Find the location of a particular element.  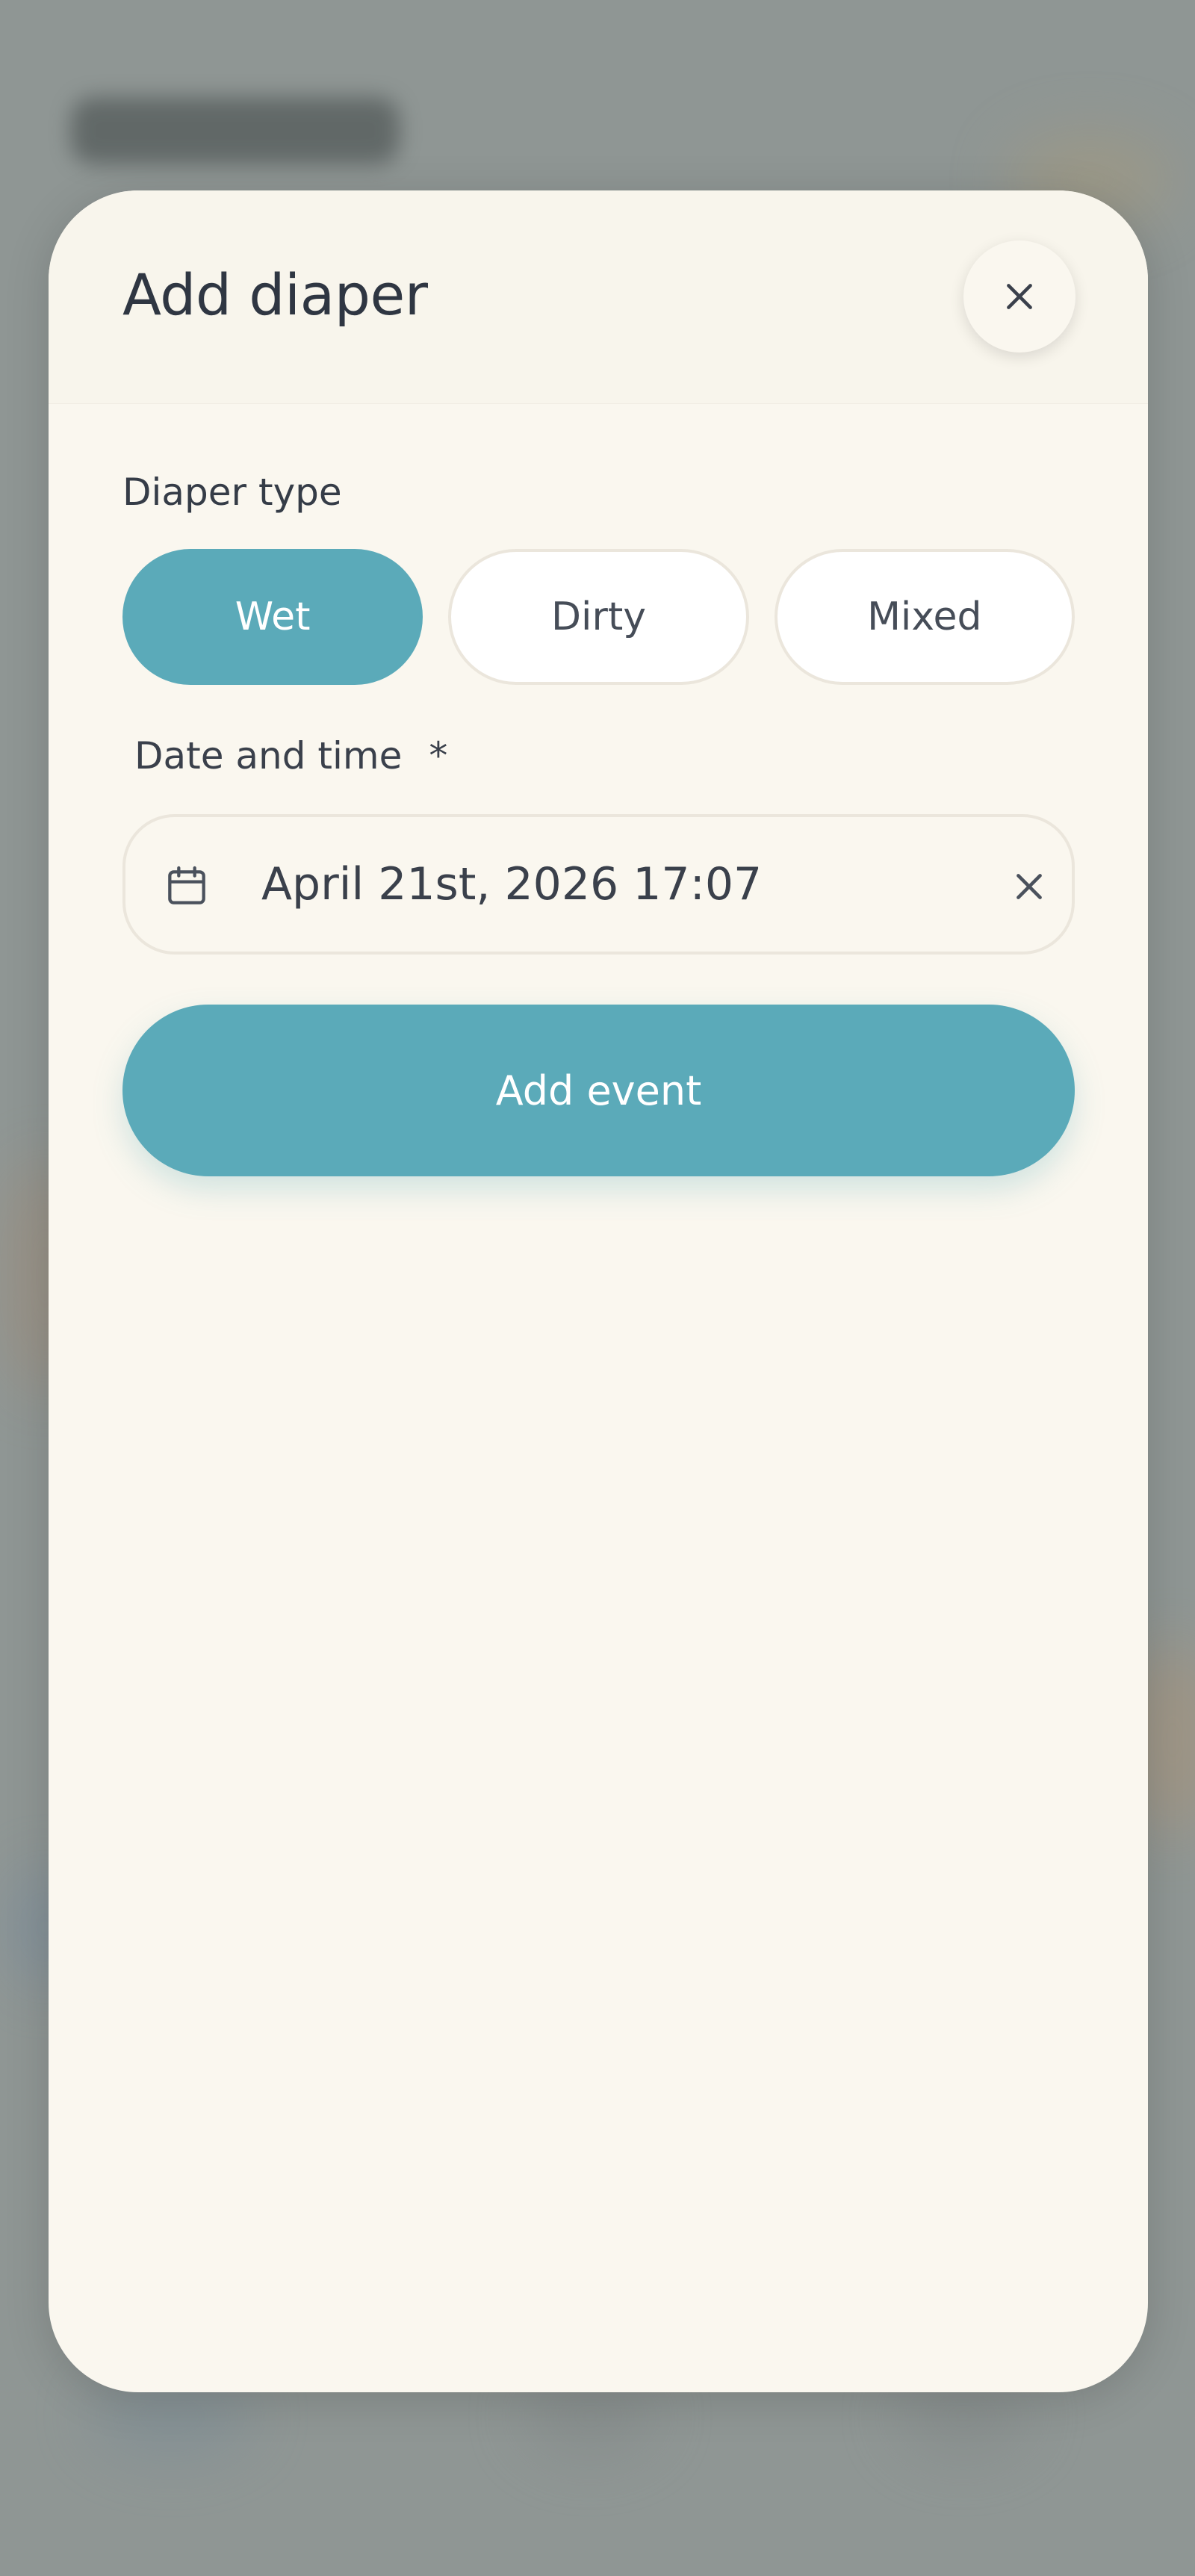

close-icon is located at coordinates (1019, 297).